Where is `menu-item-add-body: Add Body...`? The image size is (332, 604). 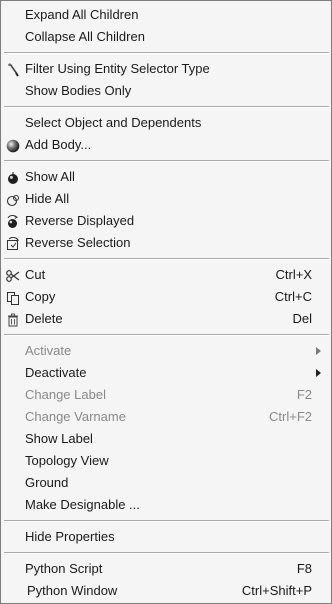 menu-item-add-body: Add Body... is located at coordinates (166, 145).